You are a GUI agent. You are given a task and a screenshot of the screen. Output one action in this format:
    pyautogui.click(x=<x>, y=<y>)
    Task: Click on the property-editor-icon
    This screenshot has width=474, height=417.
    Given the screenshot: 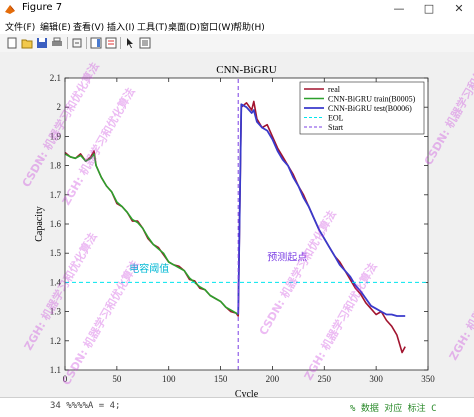 What is the action you would take?
    pyautogui.click(x=145, y=43)
    